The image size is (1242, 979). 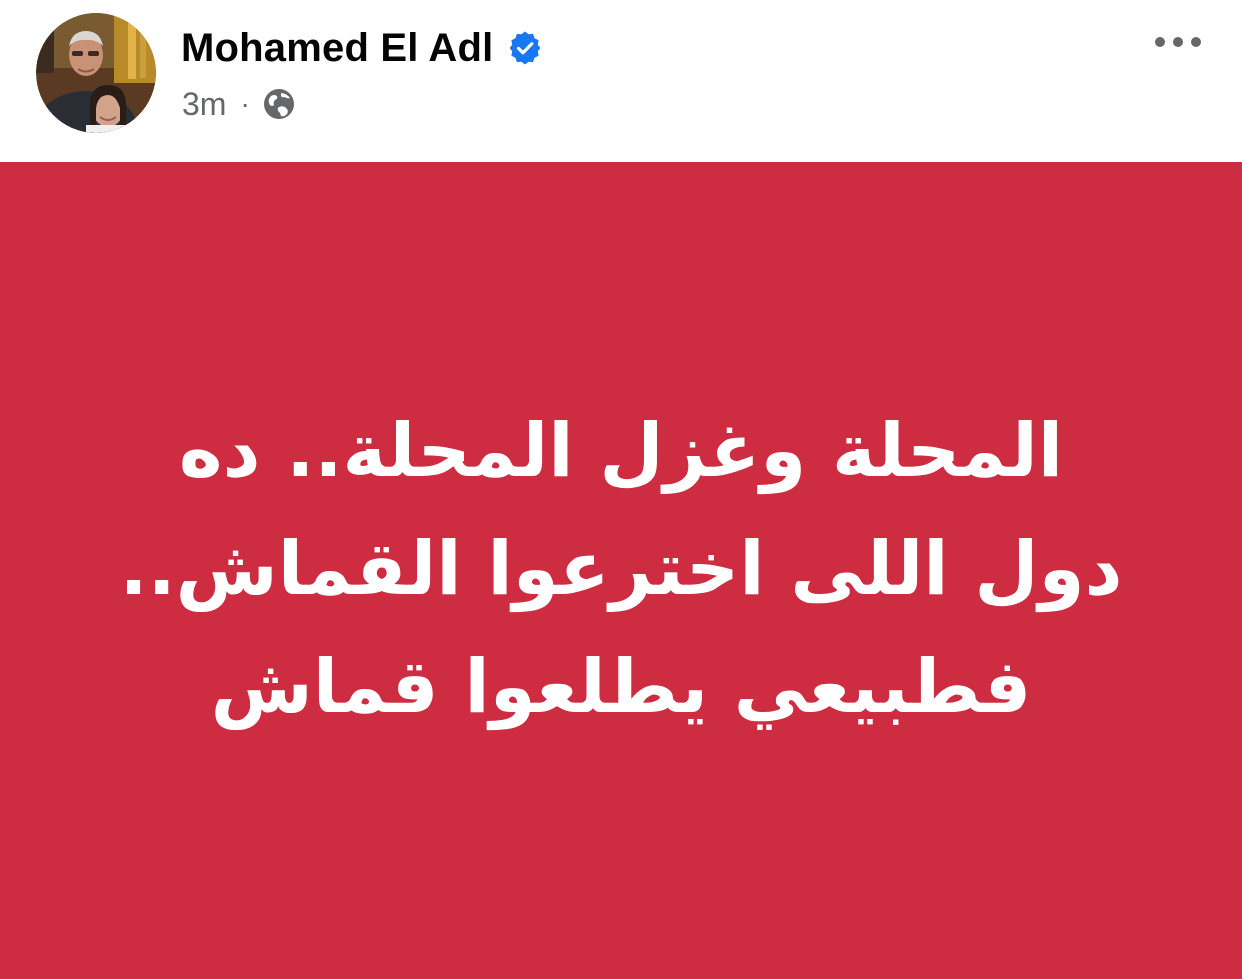 I want to click on more-horizontal-icon, so click(x=1178, y=42).